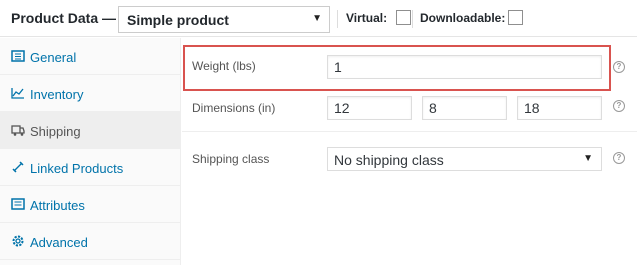 This screenshot has height=265, width=637. Describe the element at coordinates (53, 57) in the screenshot. I see `tab-label: General` at that location.